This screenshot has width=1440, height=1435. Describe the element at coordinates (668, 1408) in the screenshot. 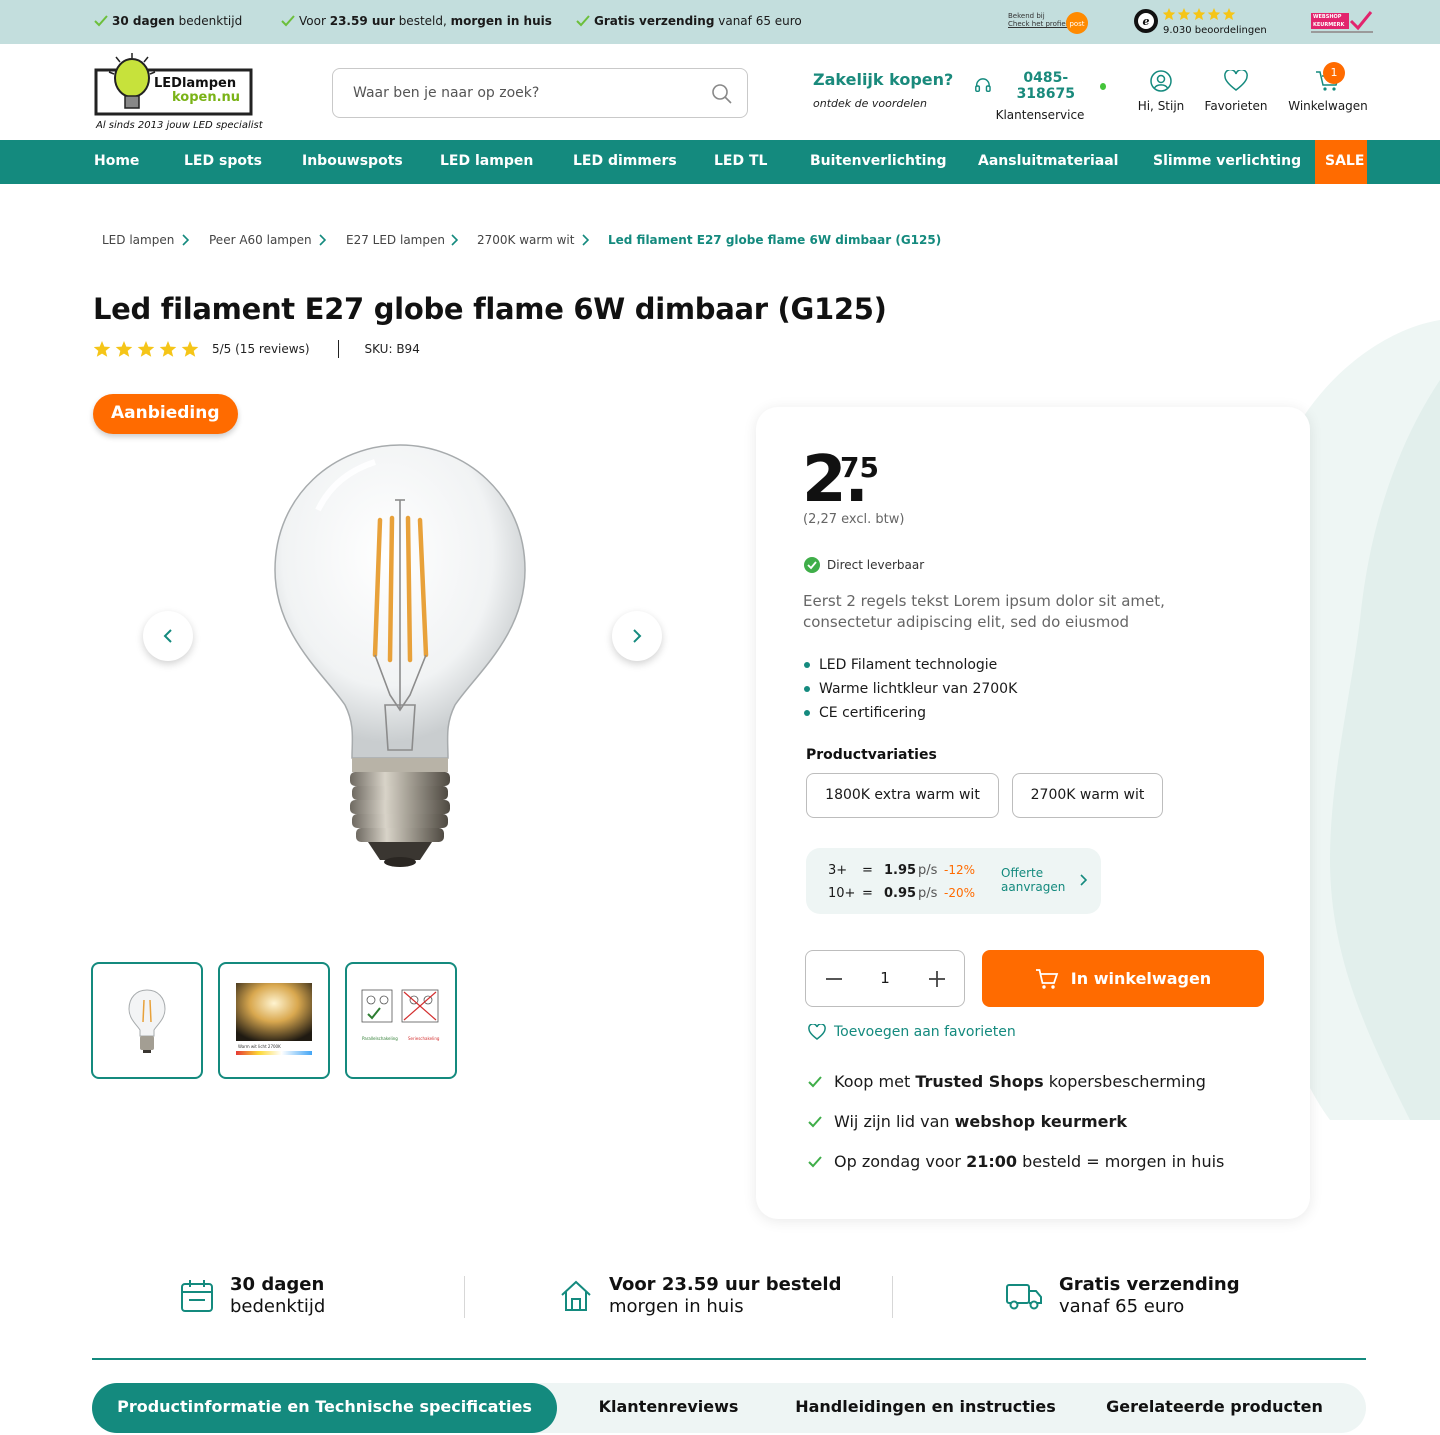

I see `tab-reviews: Klantenreviews` at that location.